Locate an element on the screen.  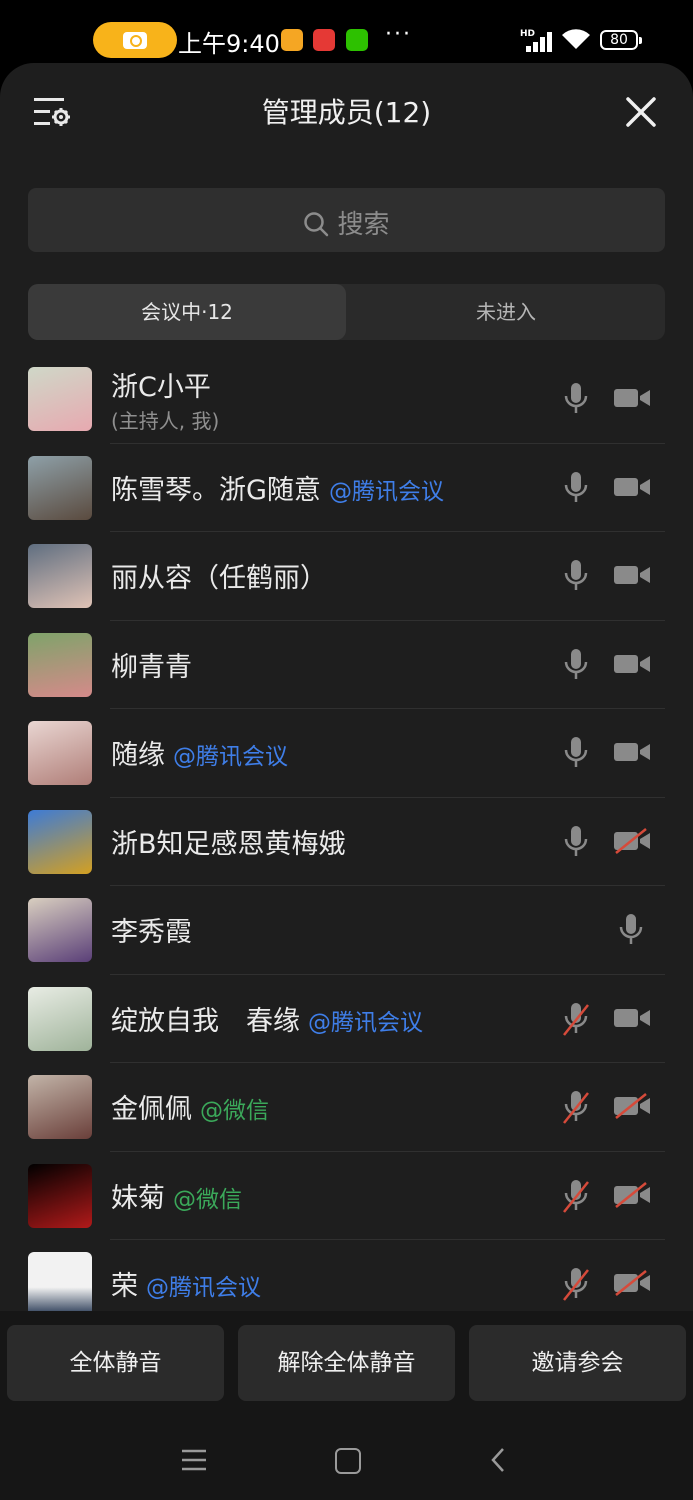
member-row: 绽放自我 春缘 @腾讯会议 is located at coordinates (346, 1019).